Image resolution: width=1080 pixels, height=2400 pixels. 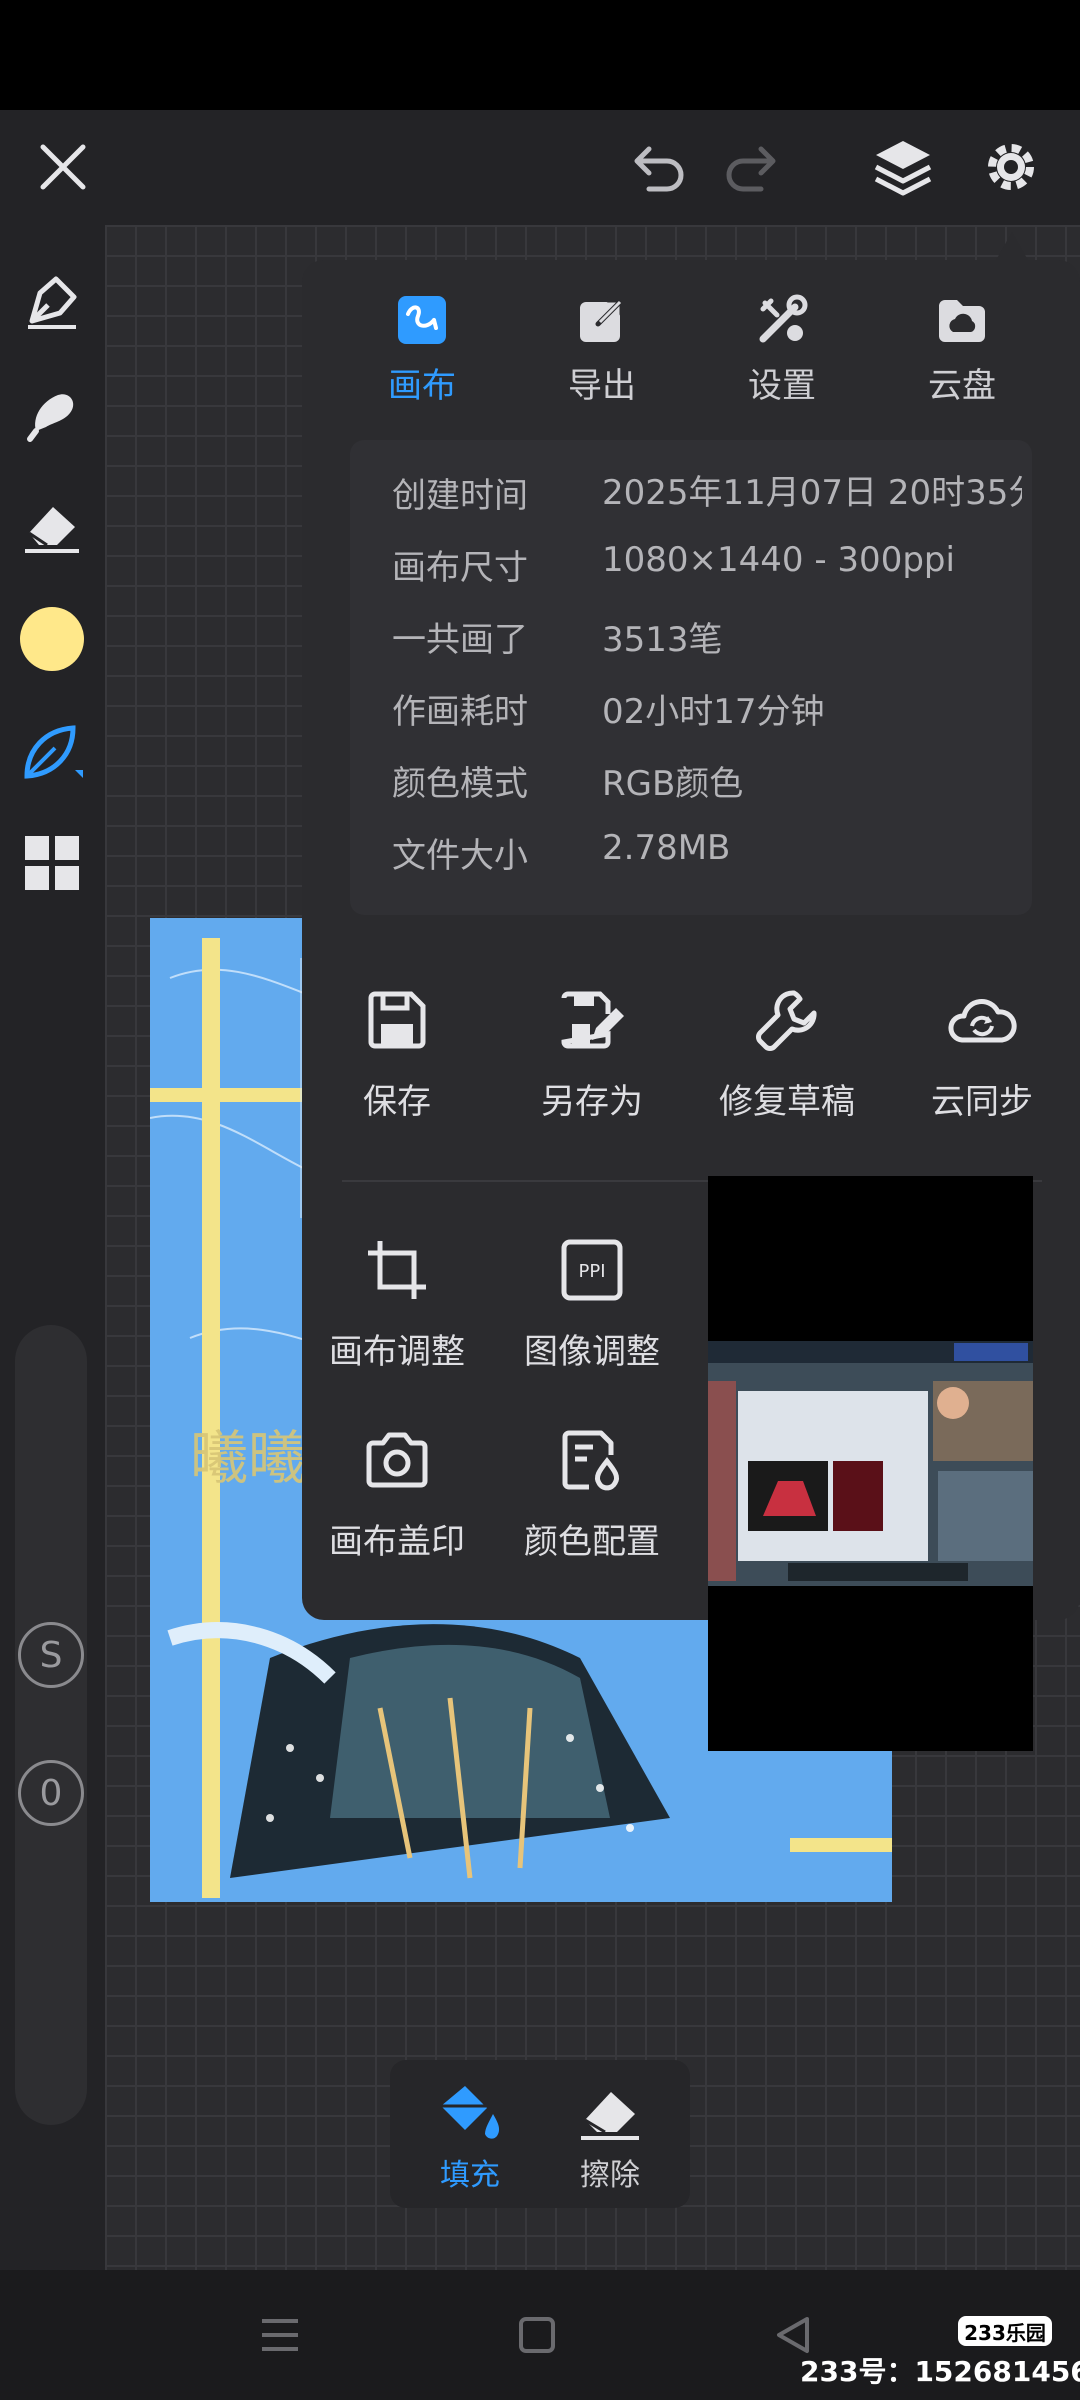 I want to click on repair-draft-button: 修复草稿, so click(x=787, y=1051).